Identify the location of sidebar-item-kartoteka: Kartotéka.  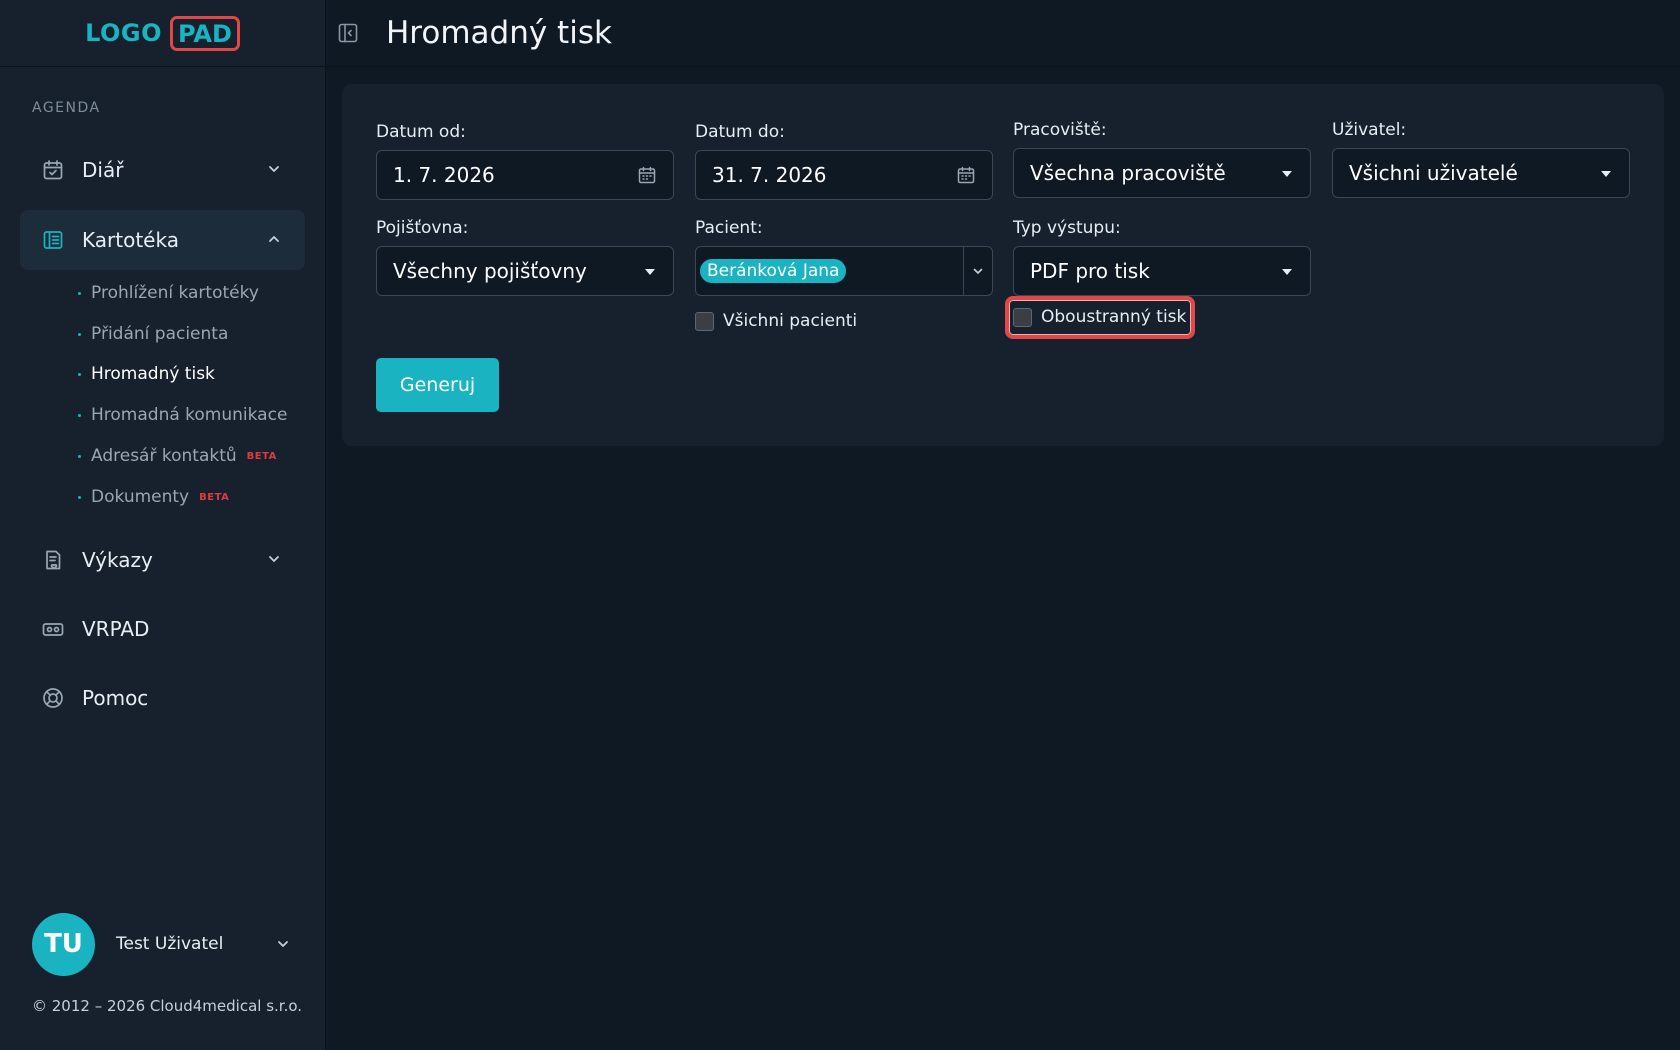
(162, 240).